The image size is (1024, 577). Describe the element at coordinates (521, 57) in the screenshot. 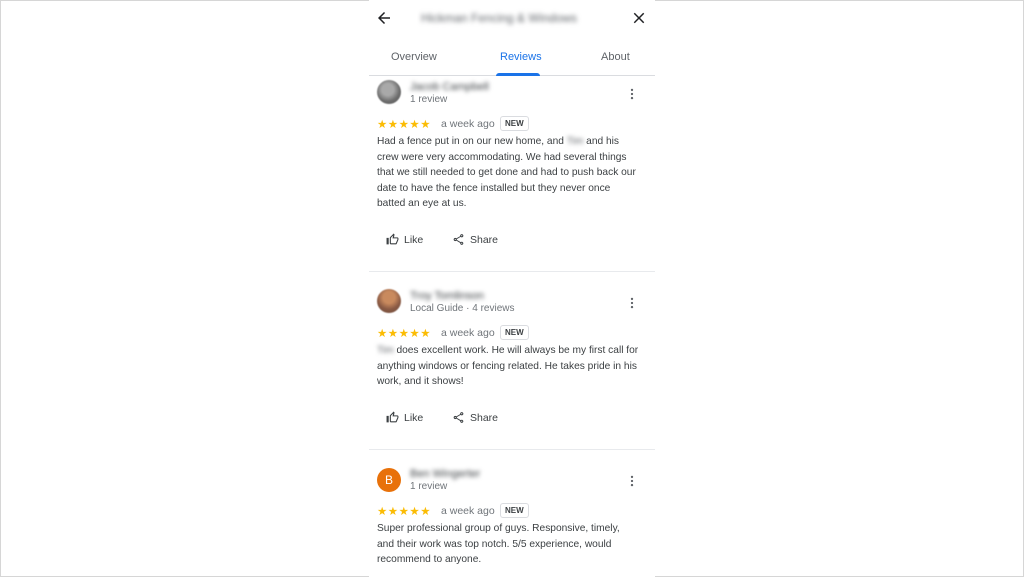

I see `tab-reviews: Reviews` at that location.